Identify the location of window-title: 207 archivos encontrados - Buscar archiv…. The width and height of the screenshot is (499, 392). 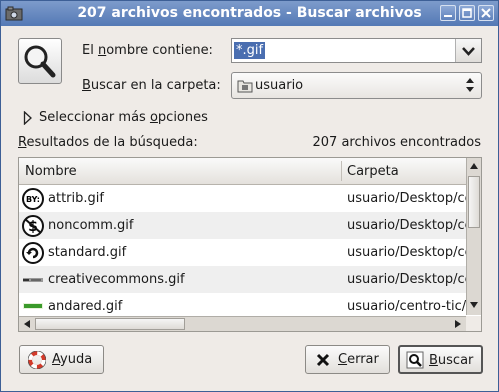
(249, 13).